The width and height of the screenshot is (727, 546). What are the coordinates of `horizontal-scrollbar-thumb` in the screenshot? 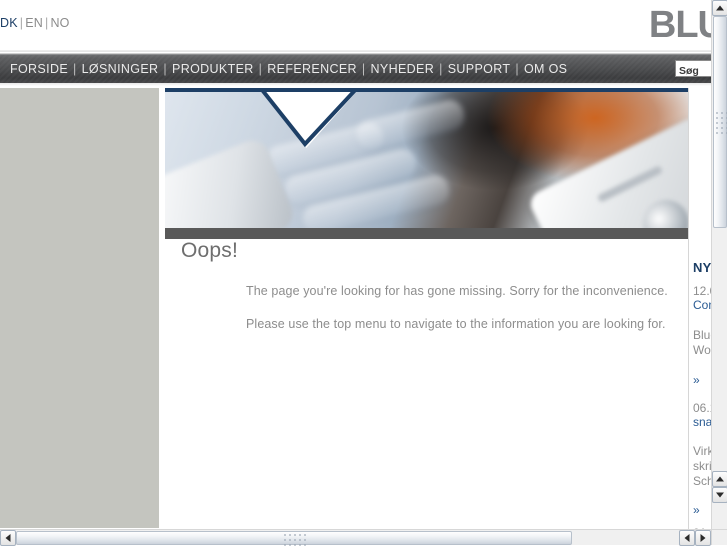 It's located at (294, 538).